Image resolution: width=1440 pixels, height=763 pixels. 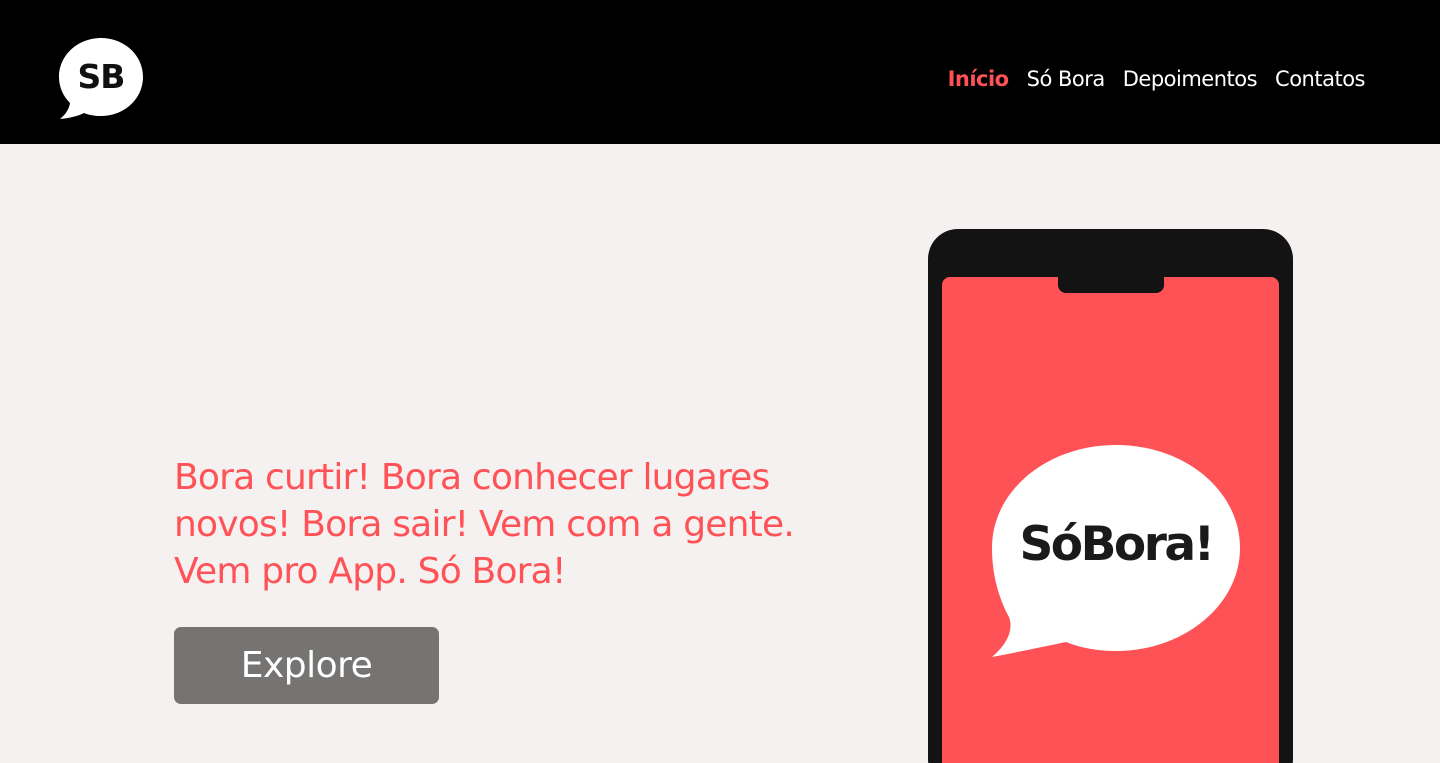 What do you see at coordinates (1190, 79) in the screenshot?
I see `nav-link-depoimentos: Depoimentos` at bounding box center [1190, 79].